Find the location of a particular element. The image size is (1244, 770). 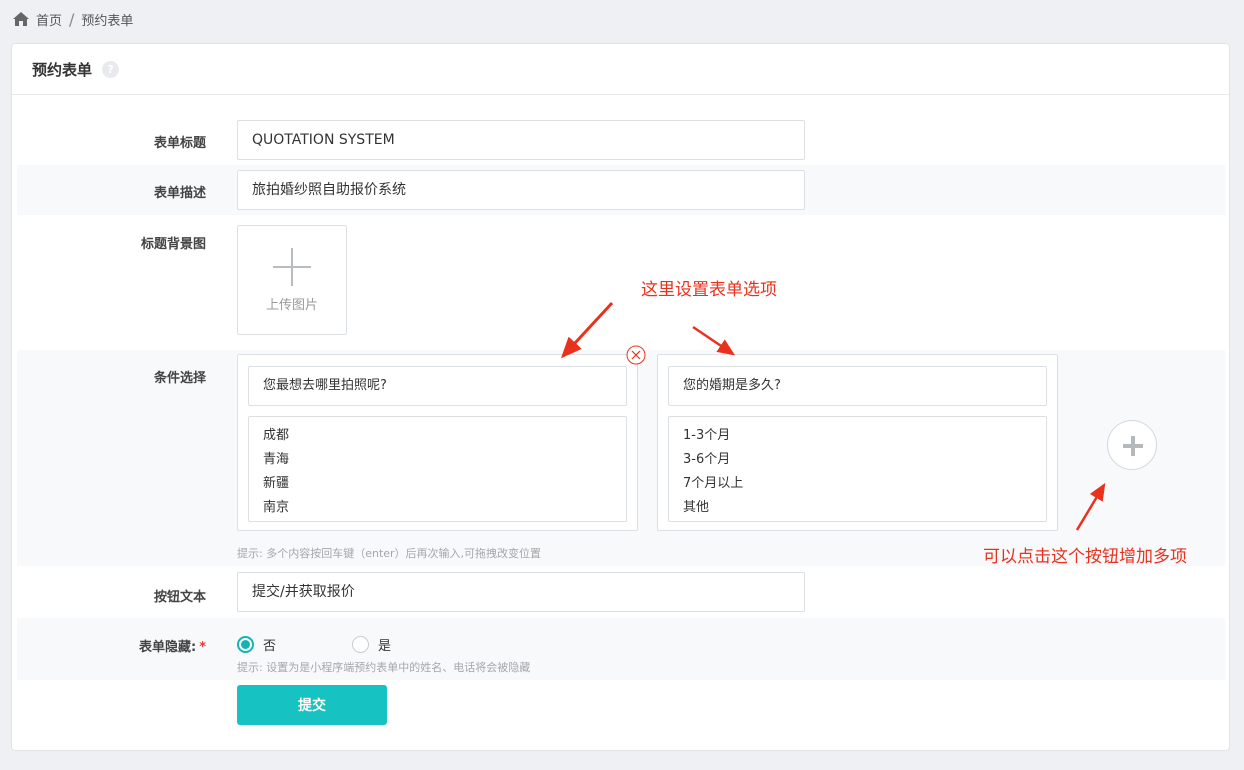

title-bg-label: 标题背景图 is located at coordinates (173, 244).